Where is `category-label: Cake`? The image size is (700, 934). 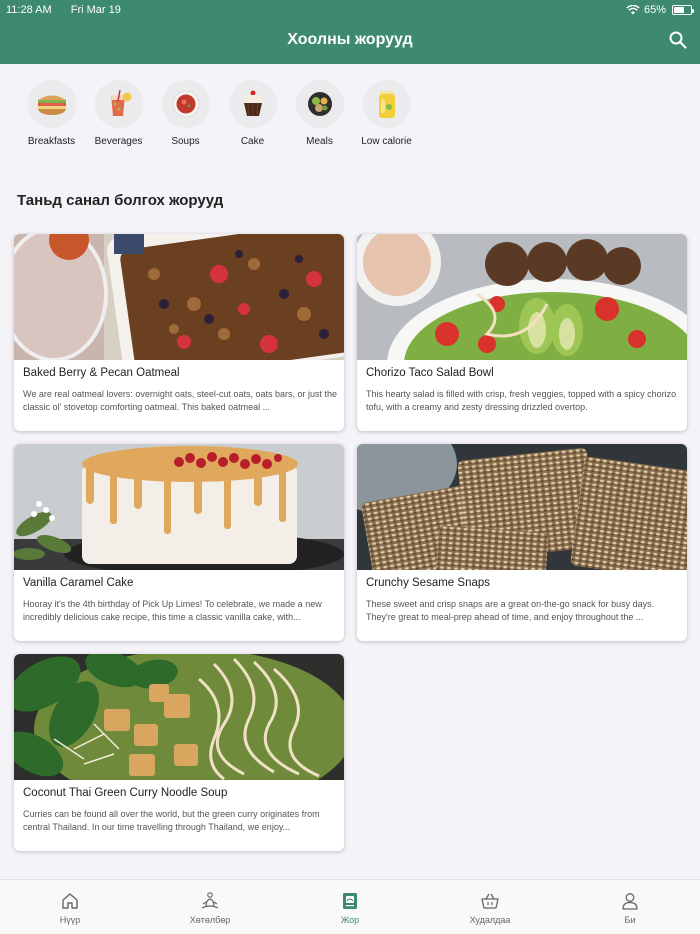
category-label: Cake is located at coordinates (252, 141).